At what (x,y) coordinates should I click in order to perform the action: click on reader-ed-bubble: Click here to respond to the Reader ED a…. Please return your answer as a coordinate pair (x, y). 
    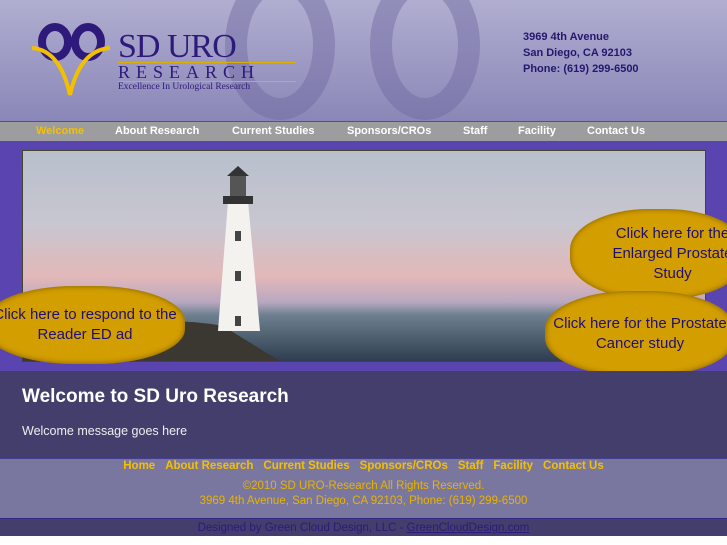
    Looking at the image, I should click on (92, 325).